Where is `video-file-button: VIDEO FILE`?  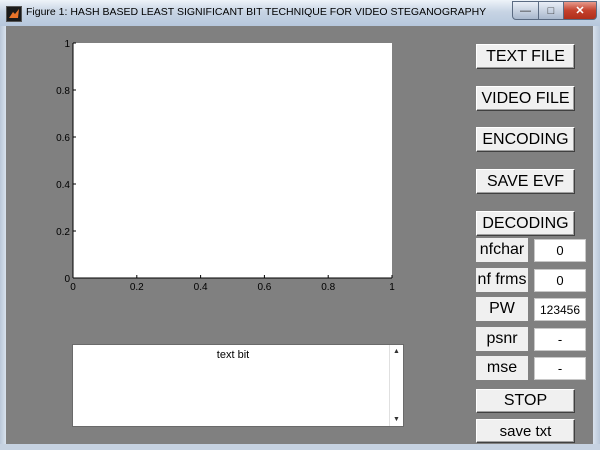 video-file-button: VIDEO FILE is located at coordinates (525, 98).